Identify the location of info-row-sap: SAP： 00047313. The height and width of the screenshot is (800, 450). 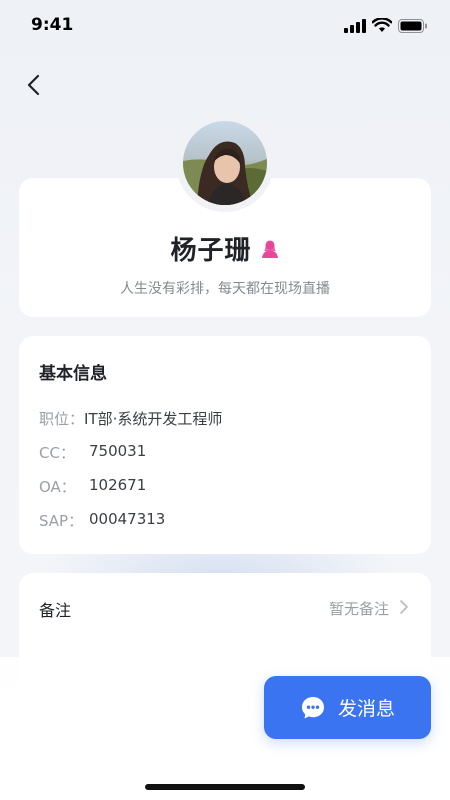
(102, 520).